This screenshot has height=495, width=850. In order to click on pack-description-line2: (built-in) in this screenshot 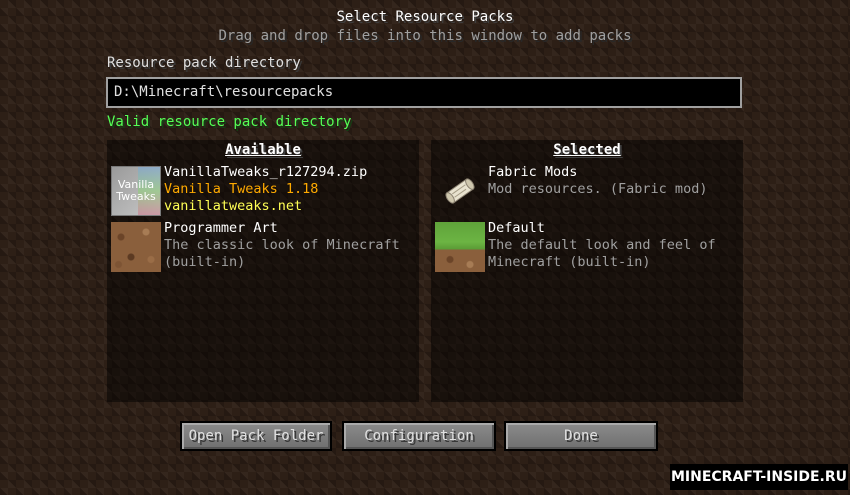, I will do `click(205, 262)`.